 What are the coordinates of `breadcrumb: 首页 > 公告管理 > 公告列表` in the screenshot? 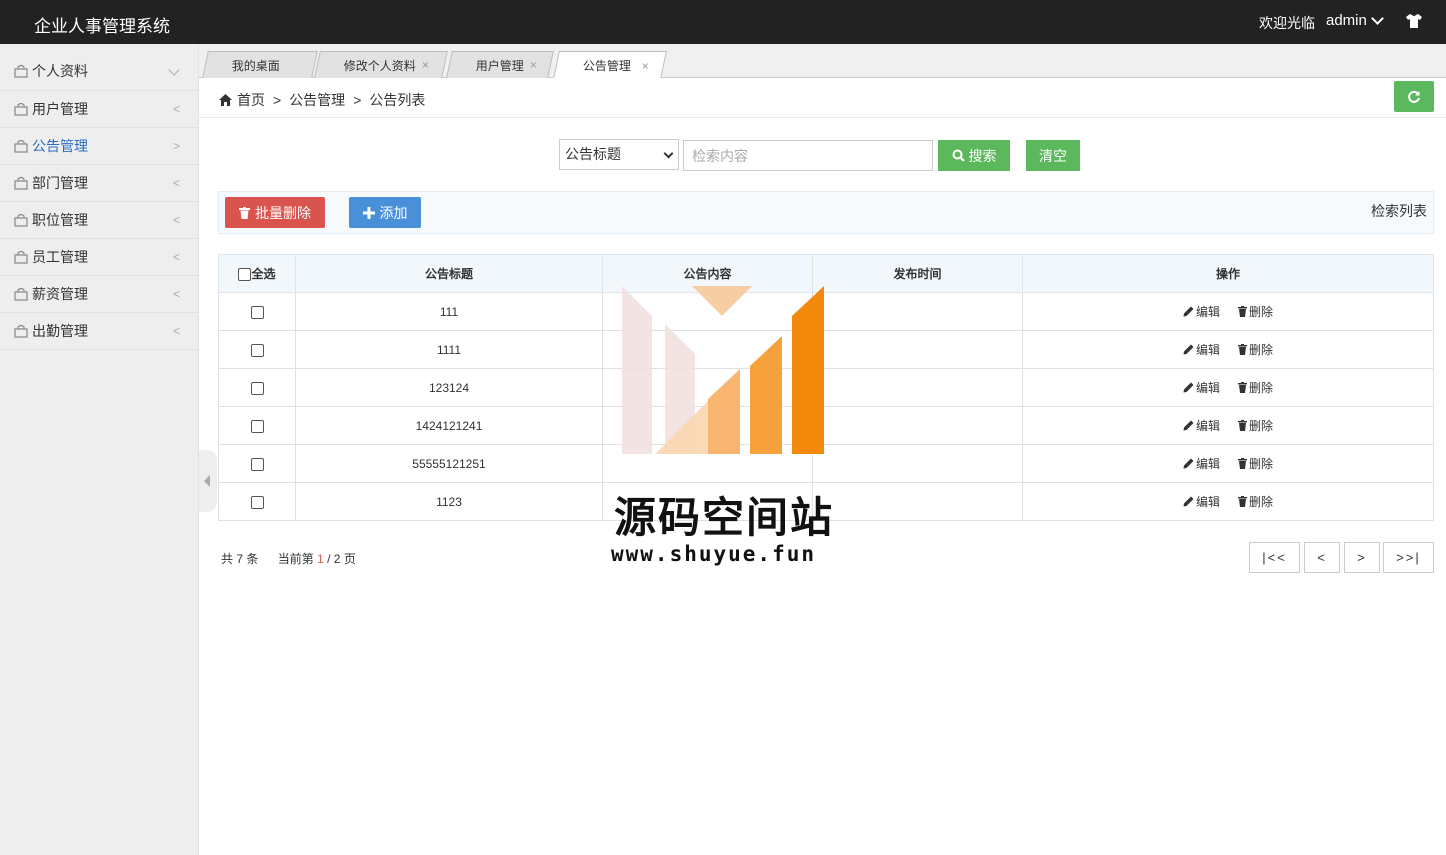 It's located at (322, 100).